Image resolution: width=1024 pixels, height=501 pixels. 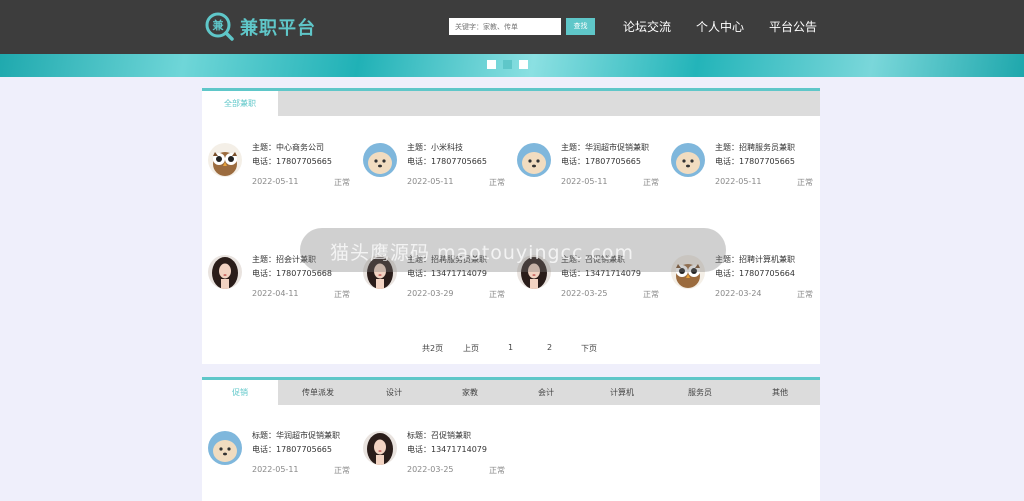 I want to click on pager-next: 下页, so click(x=589, y=348).